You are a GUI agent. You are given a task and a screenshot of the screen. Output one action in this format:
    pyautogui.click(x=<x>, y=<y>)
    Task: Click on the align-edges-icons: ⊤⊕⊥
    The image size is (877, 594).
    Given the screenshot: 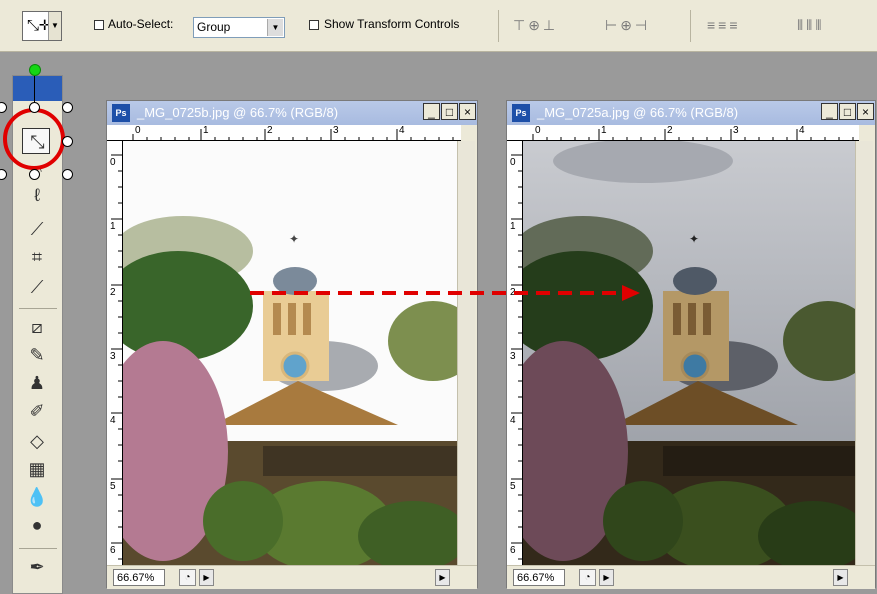 What is the action you would take?
    pyautogui.click(x=535, y=26)
    